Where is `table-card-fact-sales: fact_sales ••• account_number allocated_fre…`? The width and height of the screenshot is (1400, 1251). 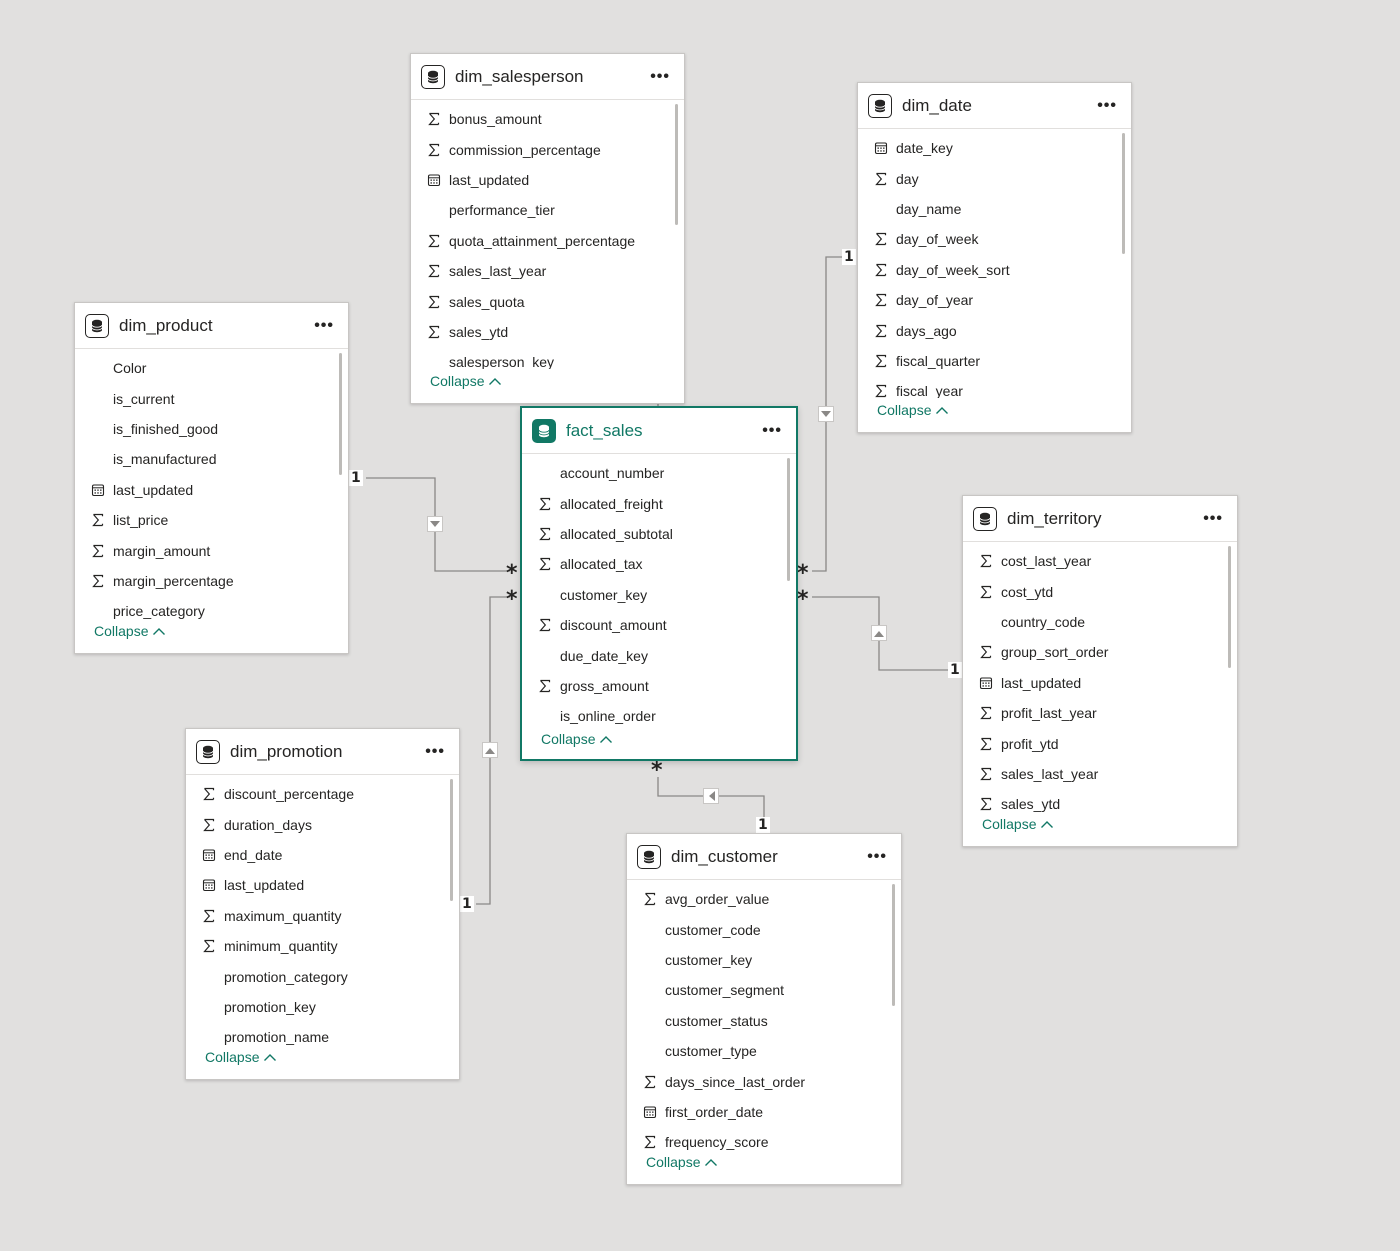
table-card-fact-sales: fact_sales ••• account_number allocated_fre… is located at coordinates (659, 583).